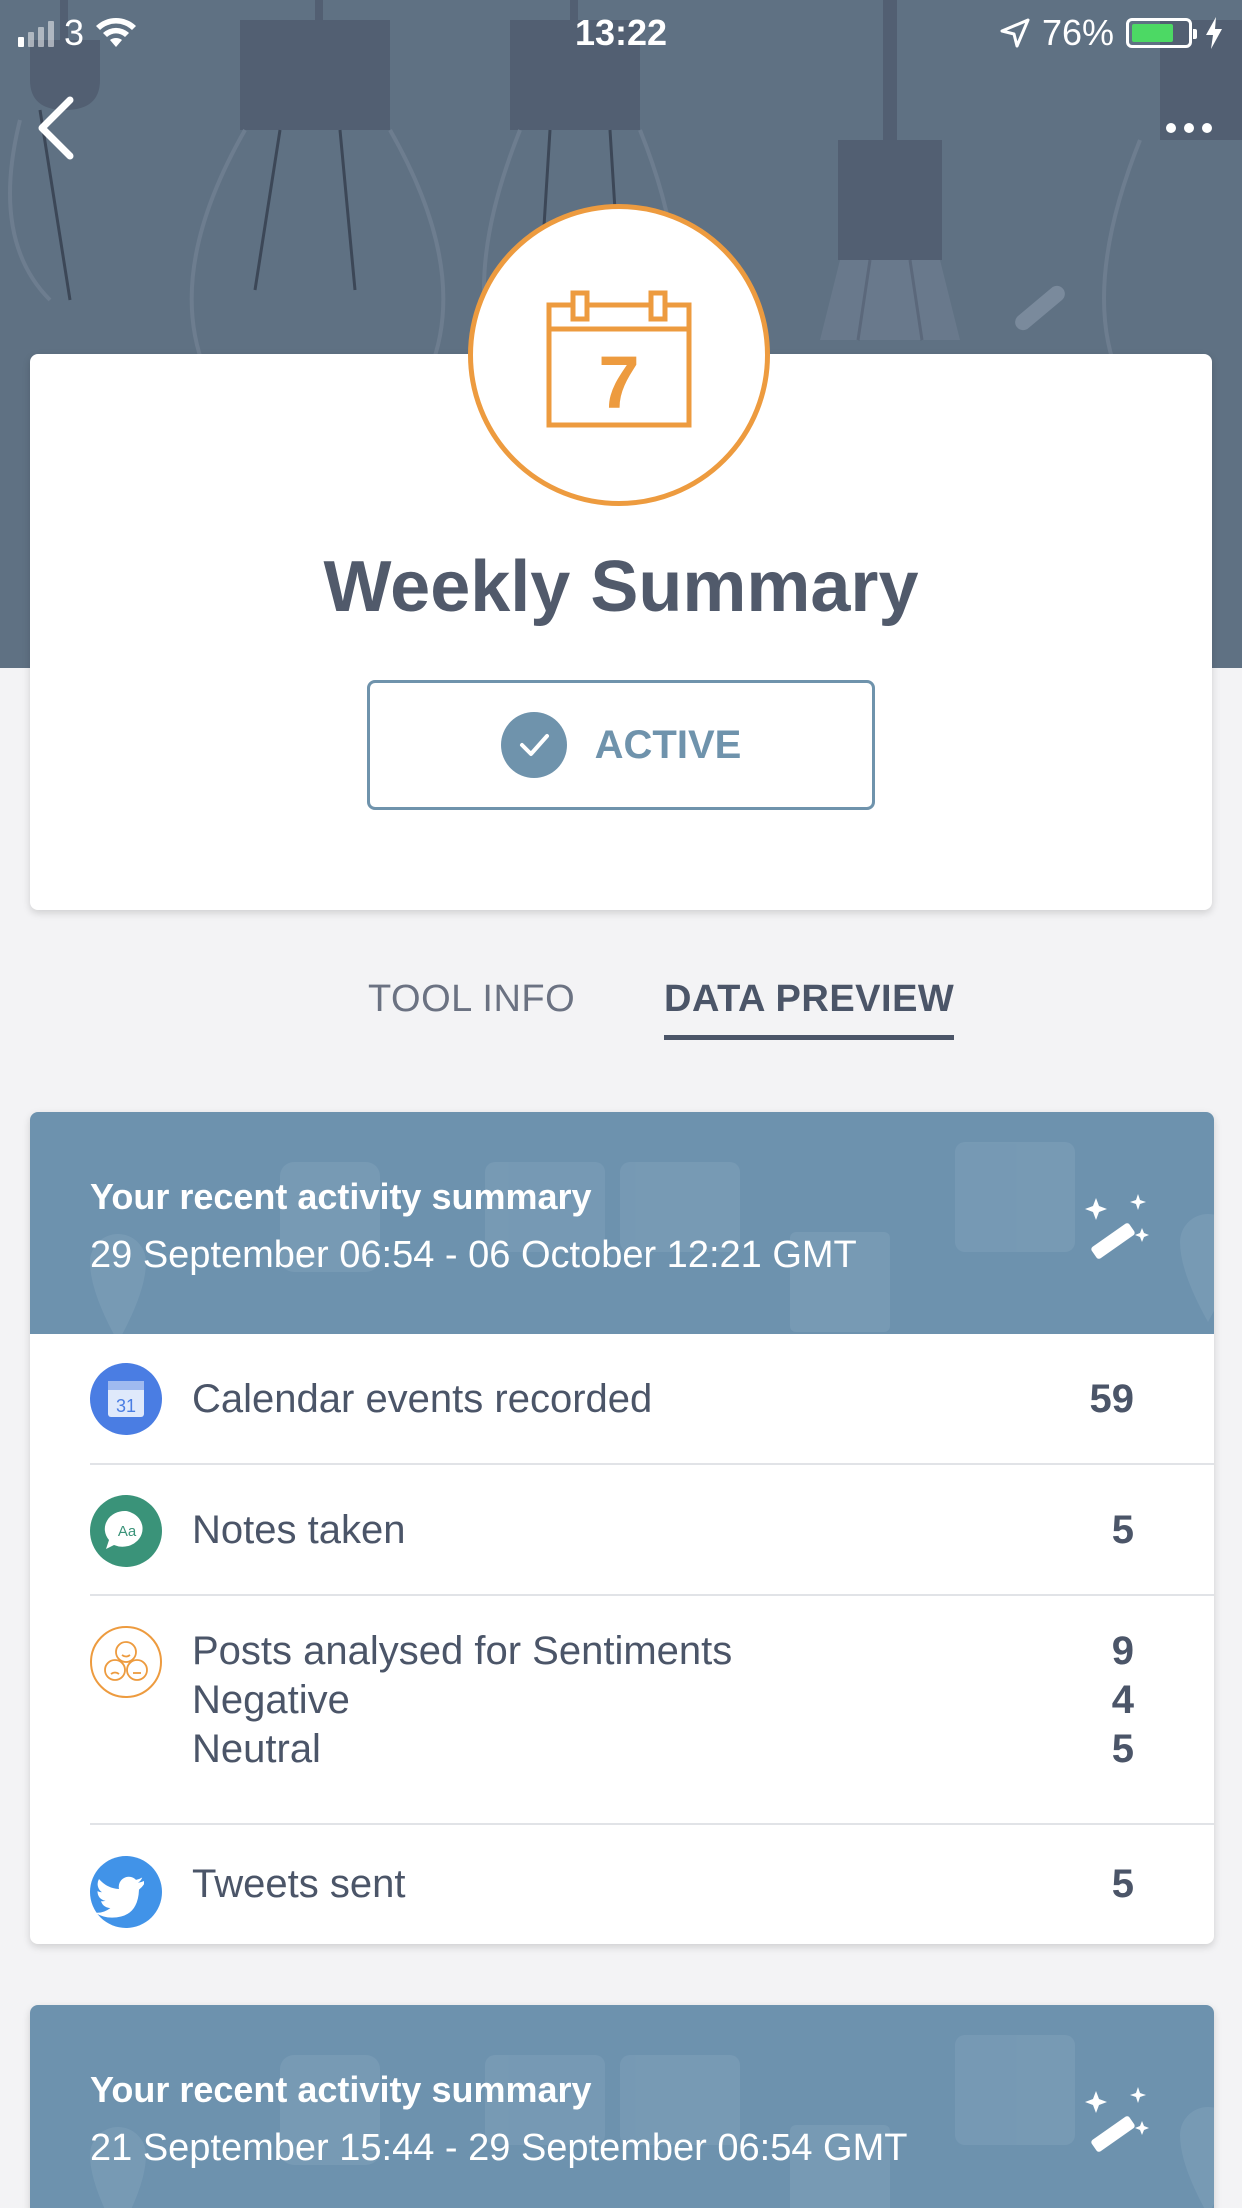  I want to click on charging-bolt-icon, so click(1214, 33).